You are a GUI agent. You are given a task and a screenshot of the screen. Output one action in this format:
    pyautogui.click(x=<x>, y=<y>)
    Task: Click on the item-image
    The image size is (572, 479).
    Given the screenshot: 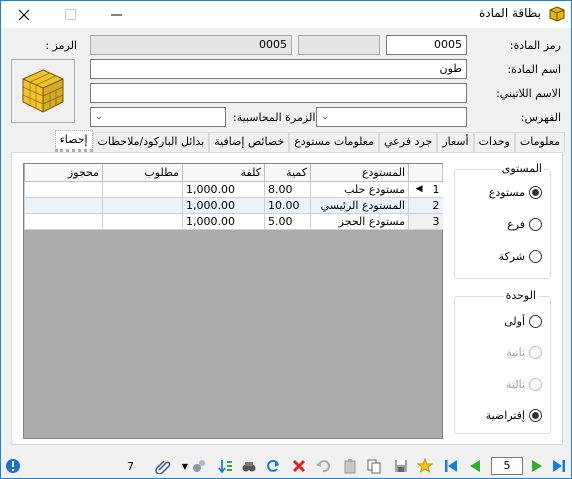 What is the action you would take?
    pyautogui.click(x=43, y=91)
    